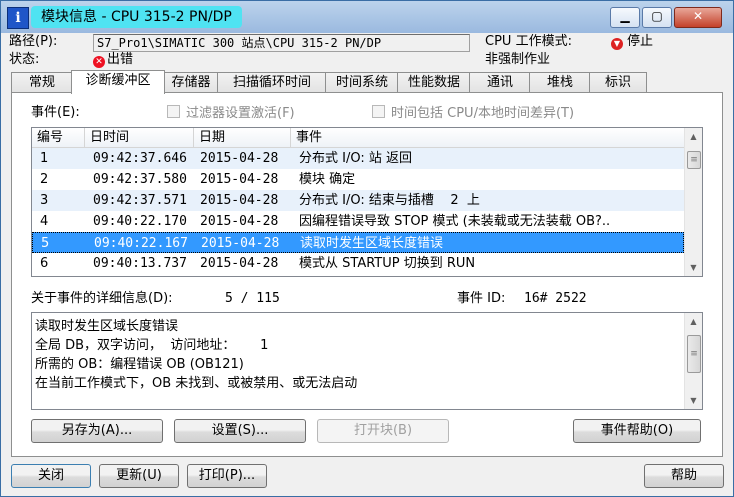 The width and height of the screenshot is (734, 497). Describe the element at coordinates (45, 243) in the screenshot. I see `row-number: 5` at that location.